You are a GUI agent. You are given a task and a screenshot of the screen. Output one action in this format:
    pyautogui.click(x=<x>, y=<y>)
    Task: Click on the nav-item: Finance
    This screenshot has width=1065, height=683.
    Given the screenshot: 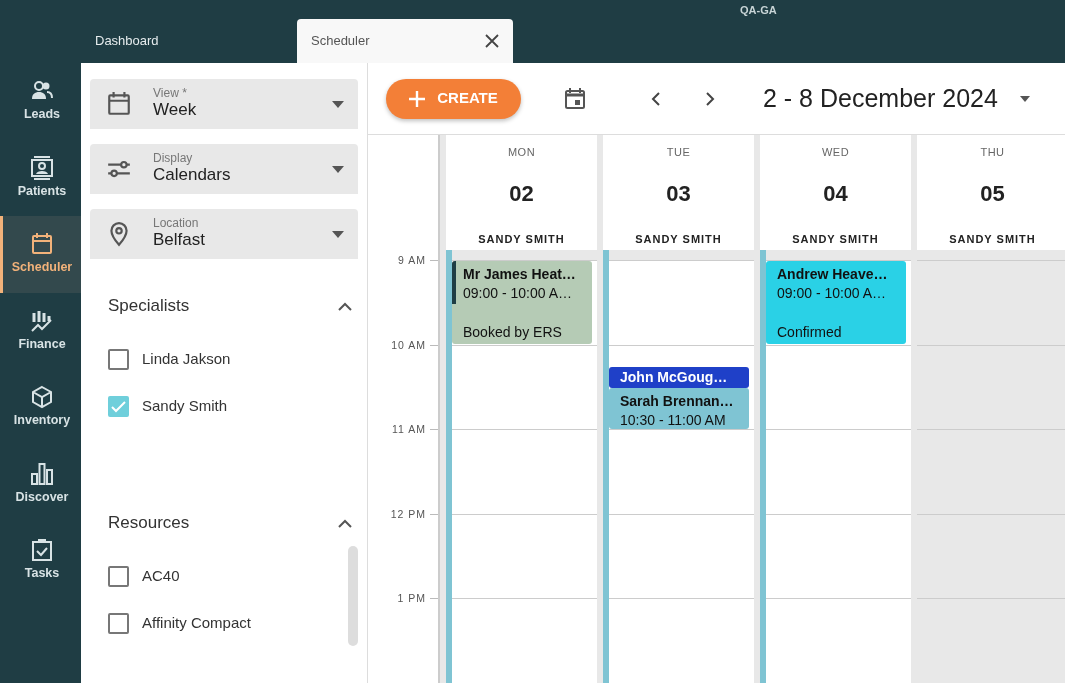 What is the action you would take?
    pyautogui.click(x=40, y=331)
    